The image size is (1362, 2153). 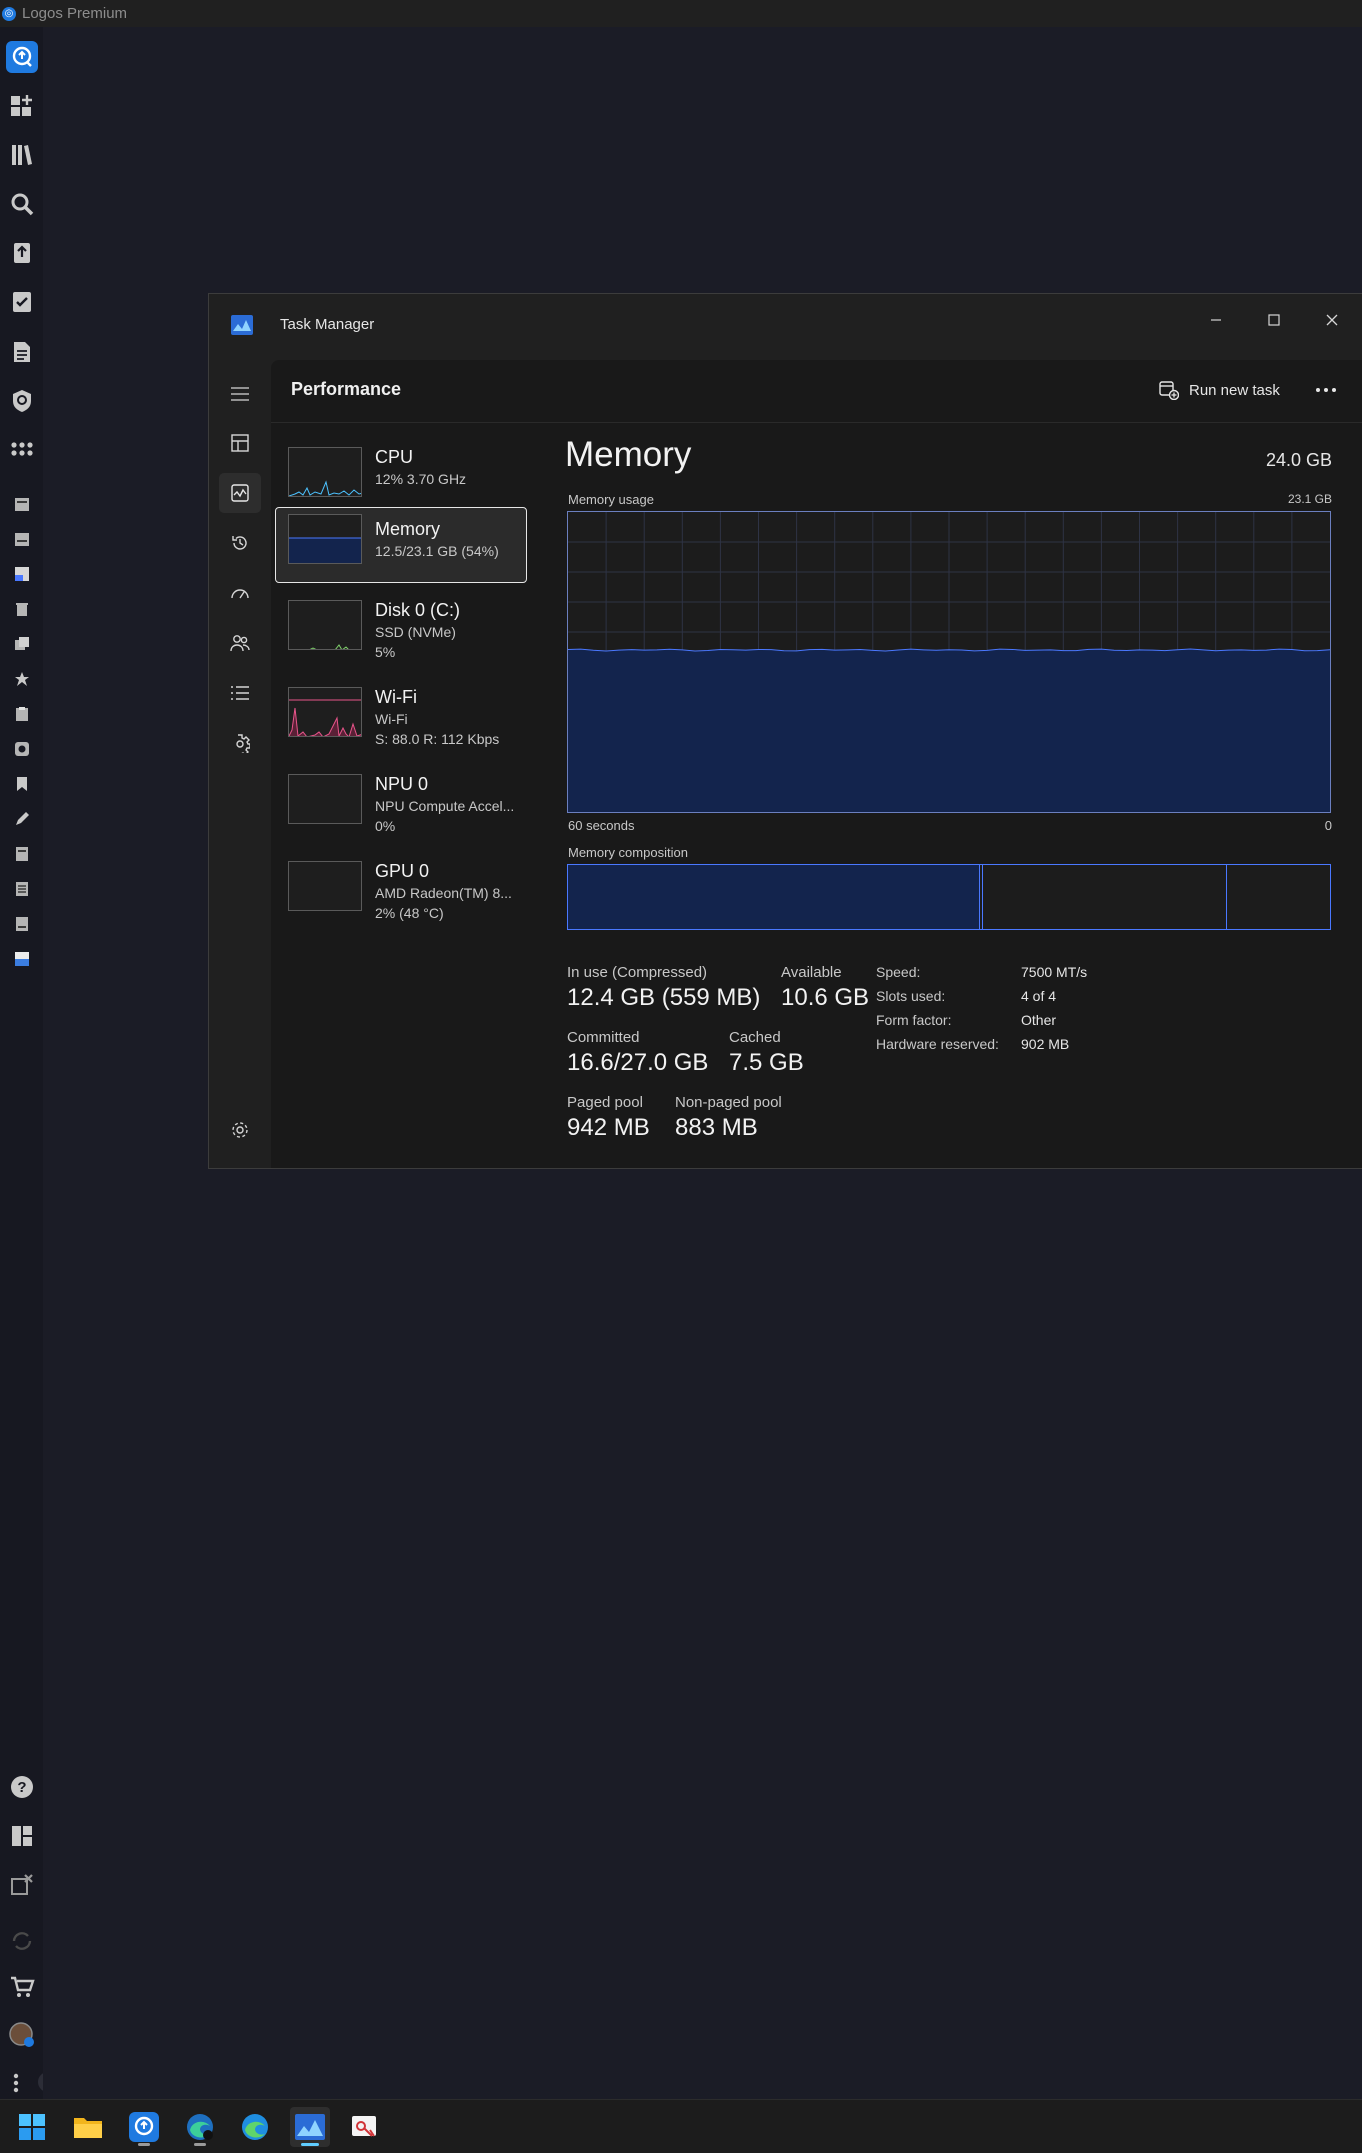 What do you see at coordinates (437, 739) in the screenshot?
I see `device-detail-2: S: 88.0 R: 112 Kbps` at bounding box center [437, 739].